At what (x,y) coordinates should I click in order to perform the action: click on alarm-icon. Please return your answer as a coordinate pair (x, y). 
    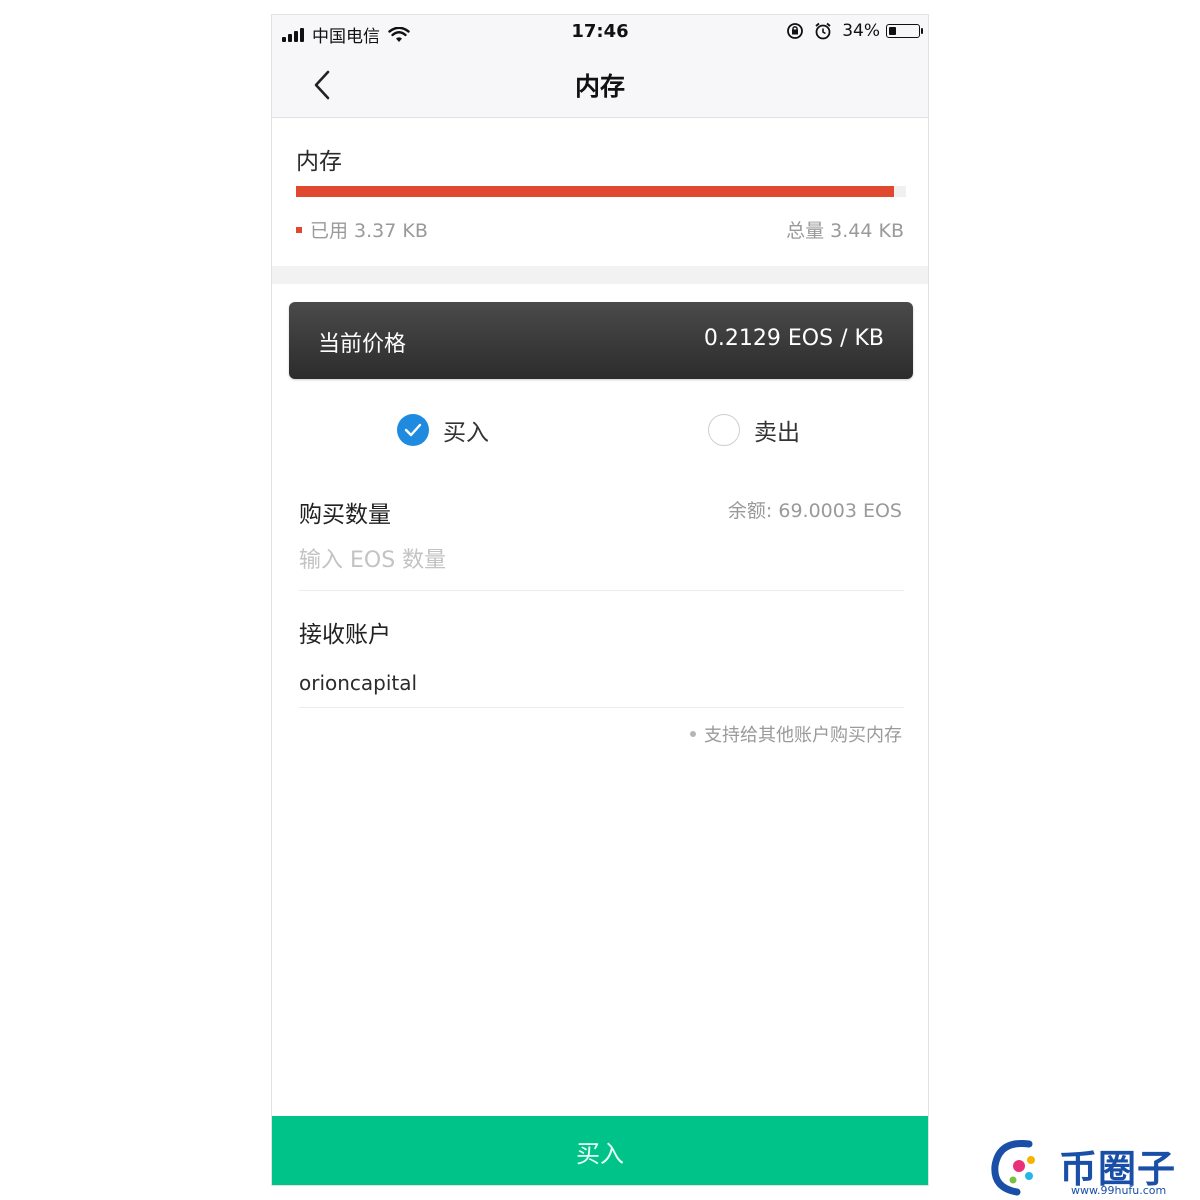
    Looking at the image, I should click on (823, 31).